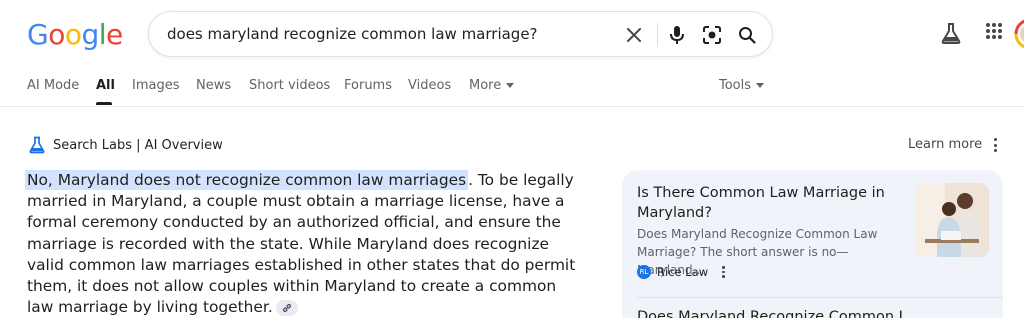 Image resolution: width=1024 pixels, height=318 pixels. What do you see at coordinates (994, 33) in the screenshot?
I see `apps-grid-icon` at bounding box center [994, 33].